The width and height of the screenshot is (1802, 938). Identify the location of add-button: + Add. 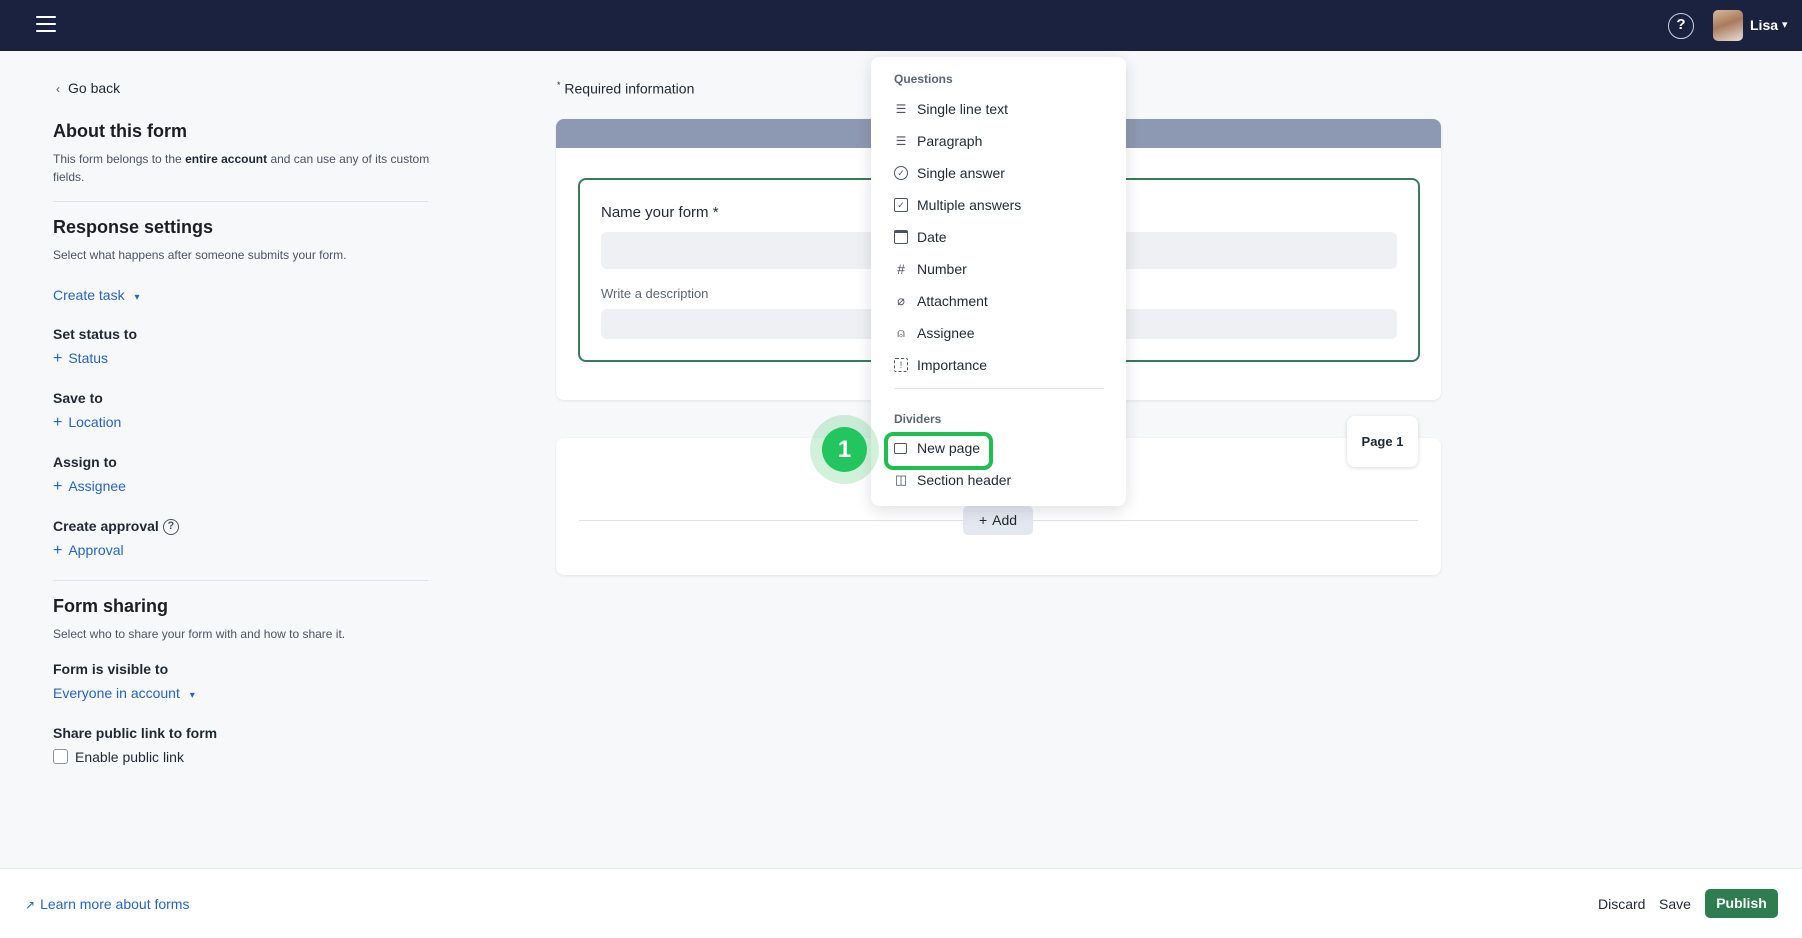
(998, 520).